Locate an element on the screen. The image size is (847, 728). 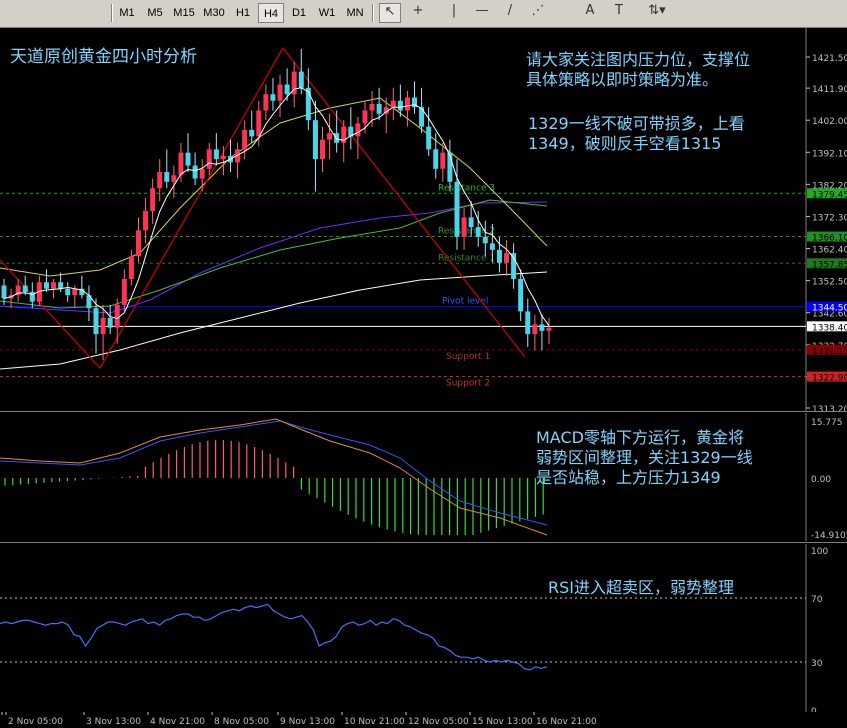
rsi-axis-label: 100 is located at coordinates (819, 552).